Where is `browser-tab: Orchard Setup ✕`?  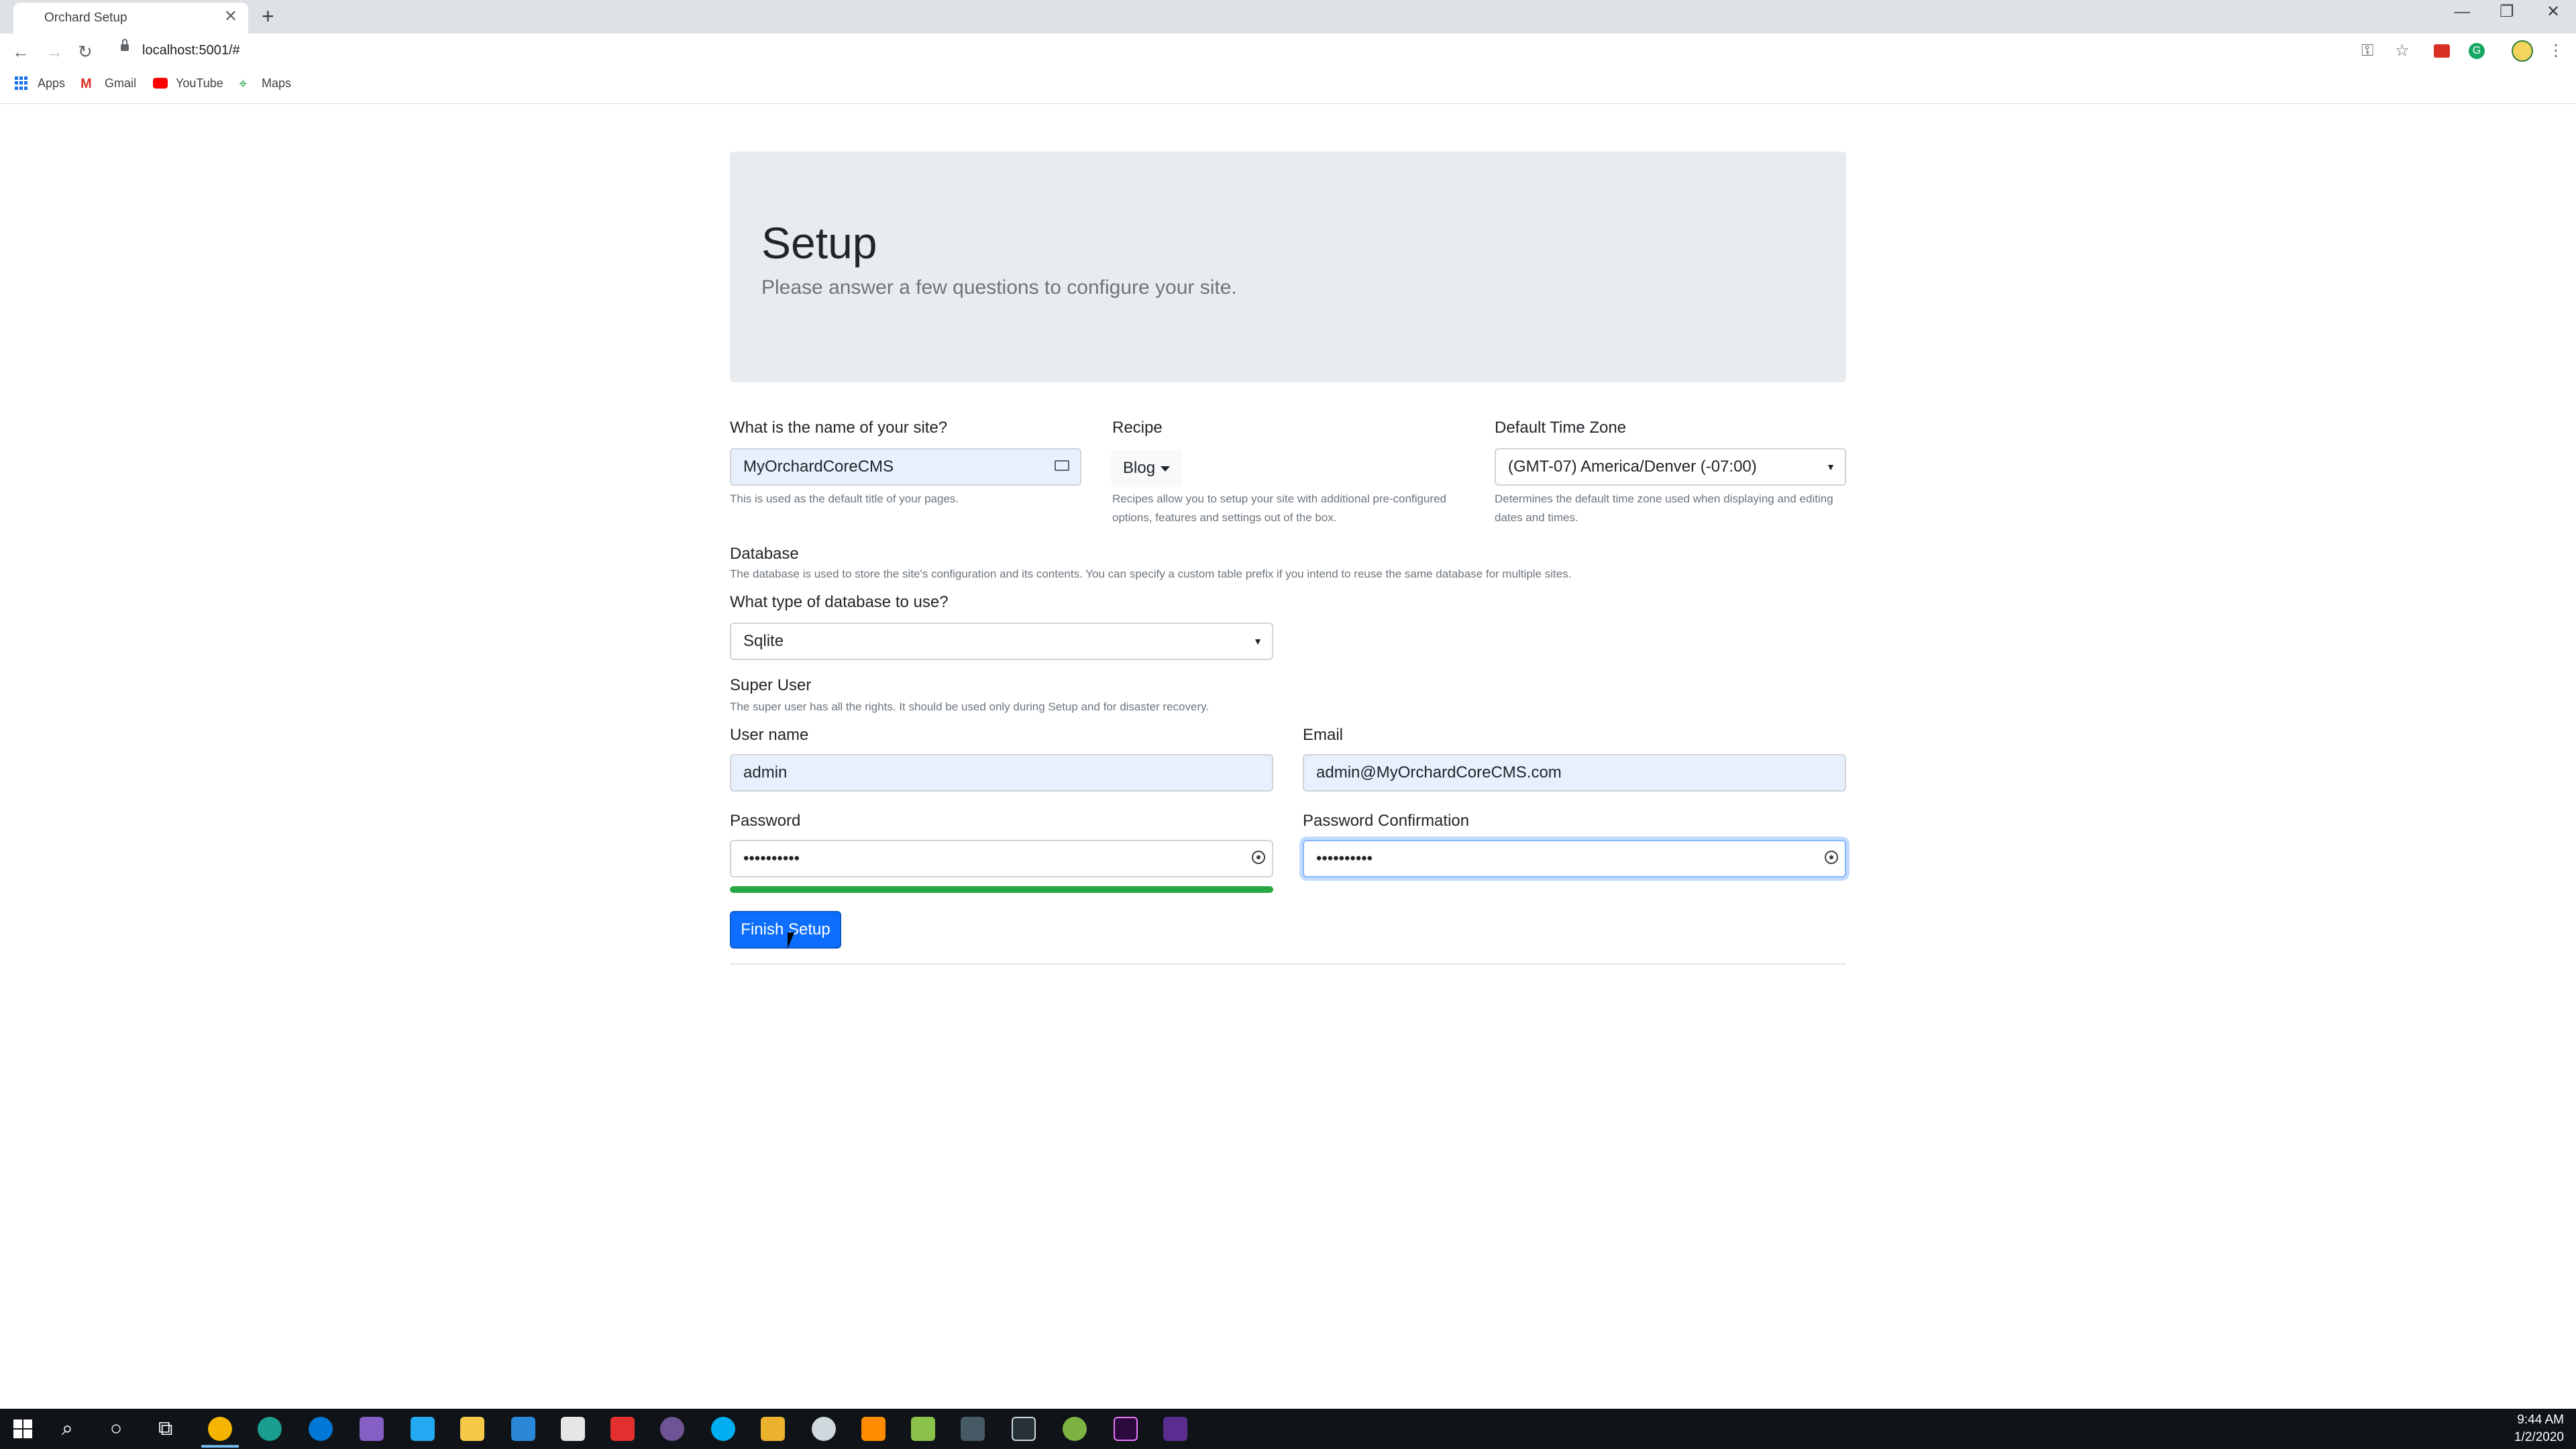 browser-tab: Orchard Setup ✕ is located at coordinates (130, 18).